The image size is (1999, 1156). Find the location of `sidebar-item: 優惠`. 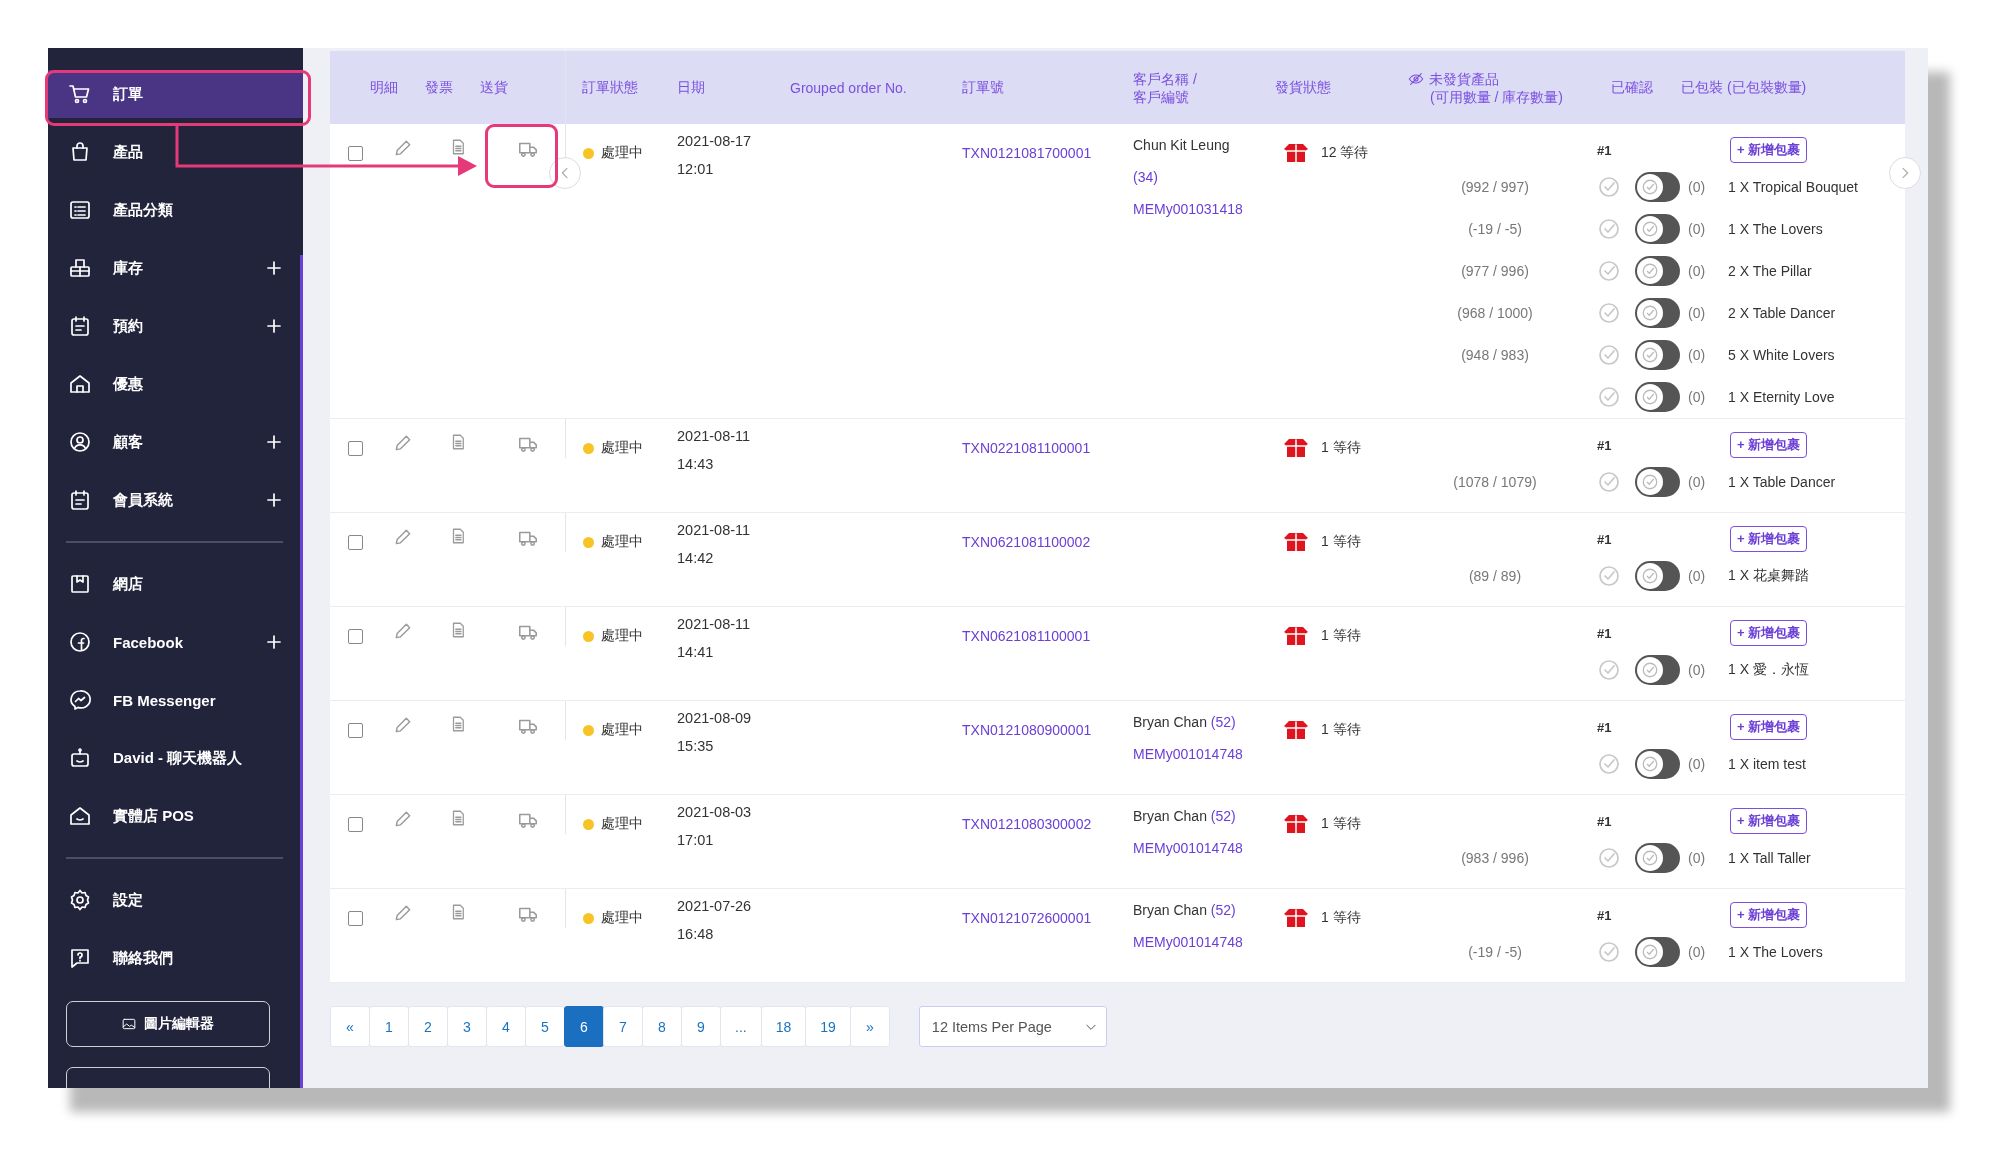

sidebar-item: 優惠 is located at coordinates (175, 384).